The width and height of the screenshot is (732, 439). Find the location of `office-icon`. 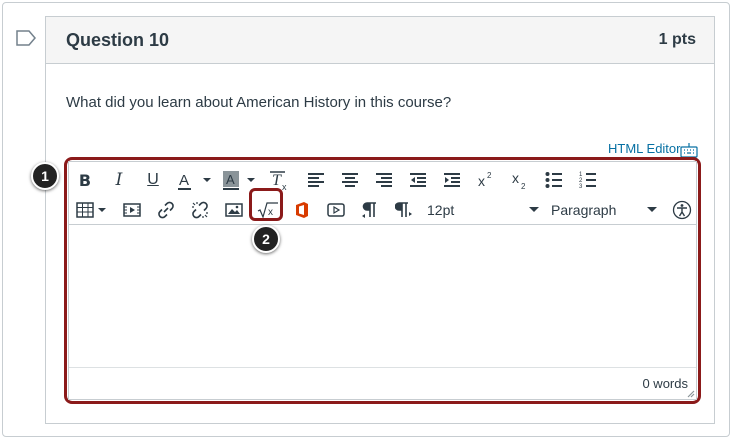

office-icon is located at coordinates (302, 210).